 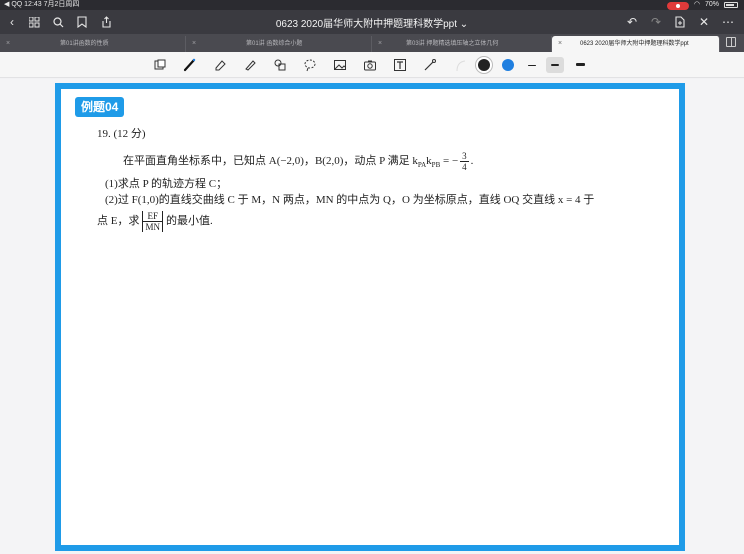 What do you see at coordinates (731, 42) in the screenshot?
I see `split-view-icon` at bounding box center [731, 42].